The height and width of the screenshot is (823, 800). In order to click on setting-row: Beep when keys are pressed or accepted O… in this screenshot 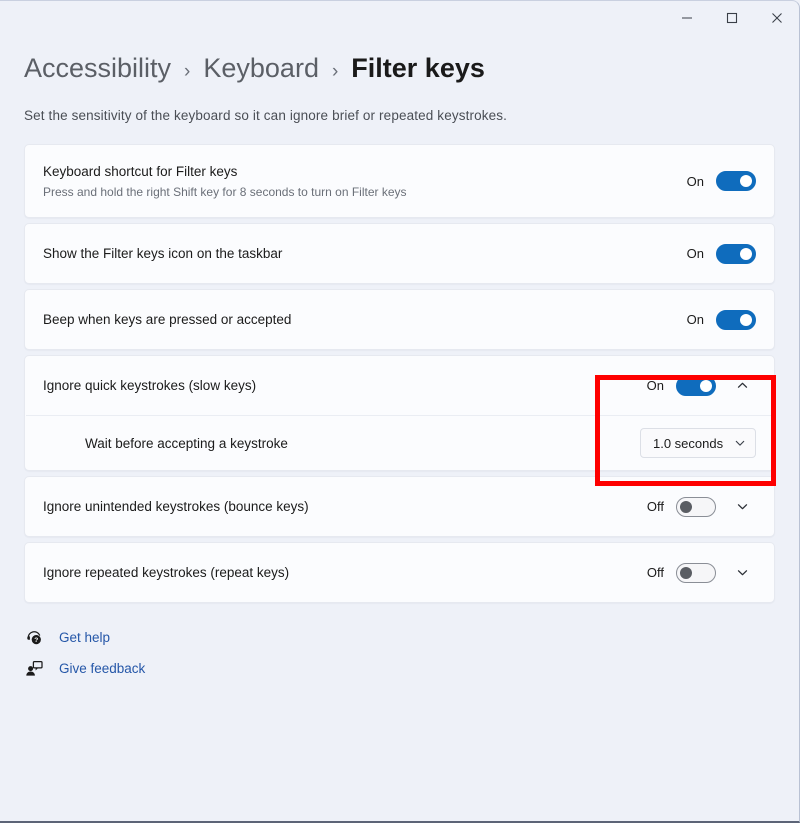, I will do `click(399, 319)`.